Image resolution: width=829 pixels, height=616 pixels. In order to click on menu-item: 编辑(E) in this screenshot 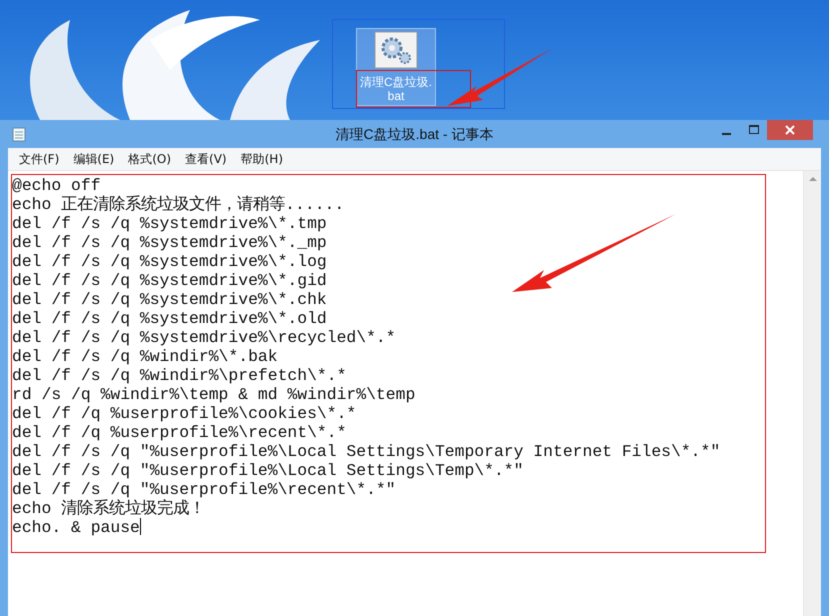, I will do `click(94, 159)`.